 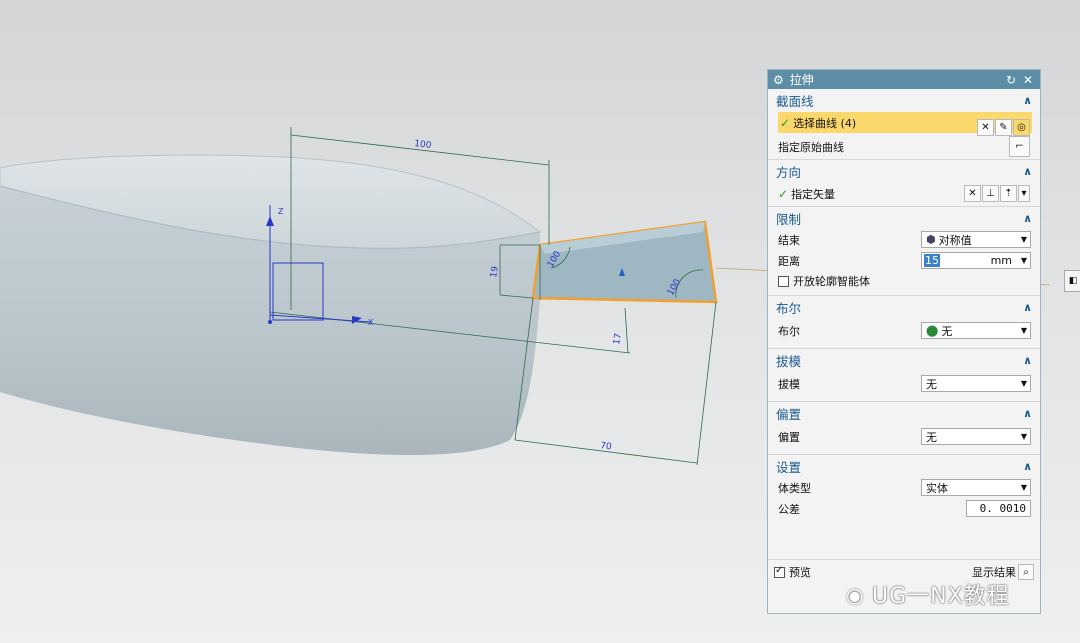 I want to click on distance-label: 距离, so click(x=789, y=261).